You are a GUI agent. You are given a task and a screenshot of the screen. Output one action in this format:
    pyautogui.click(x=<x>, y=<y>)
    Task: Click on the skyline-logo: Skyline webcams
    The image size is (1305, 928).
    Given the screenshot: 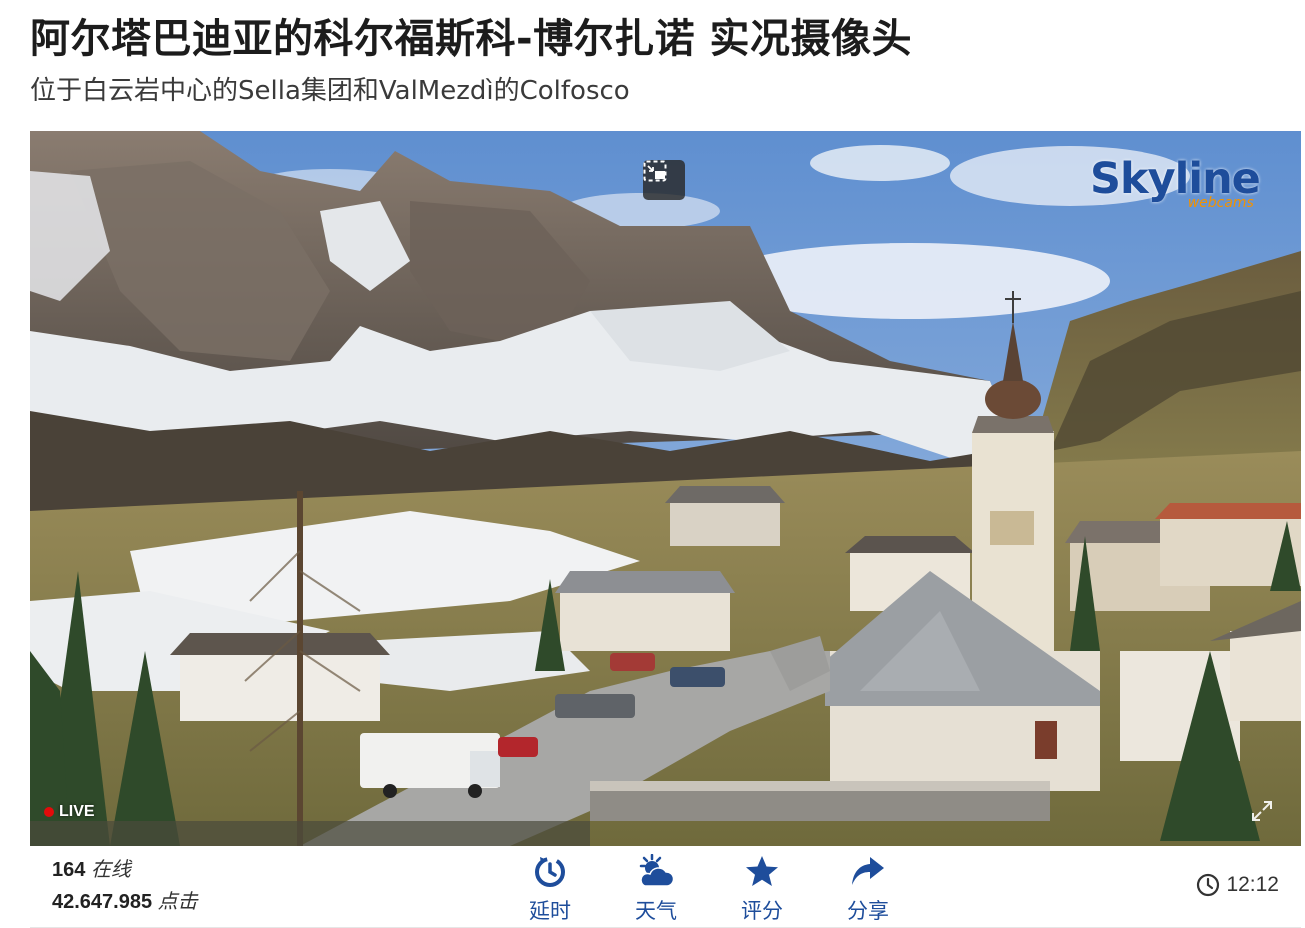 What is the action you would take?
    pyautogui.click(x=1175, y=184)
    